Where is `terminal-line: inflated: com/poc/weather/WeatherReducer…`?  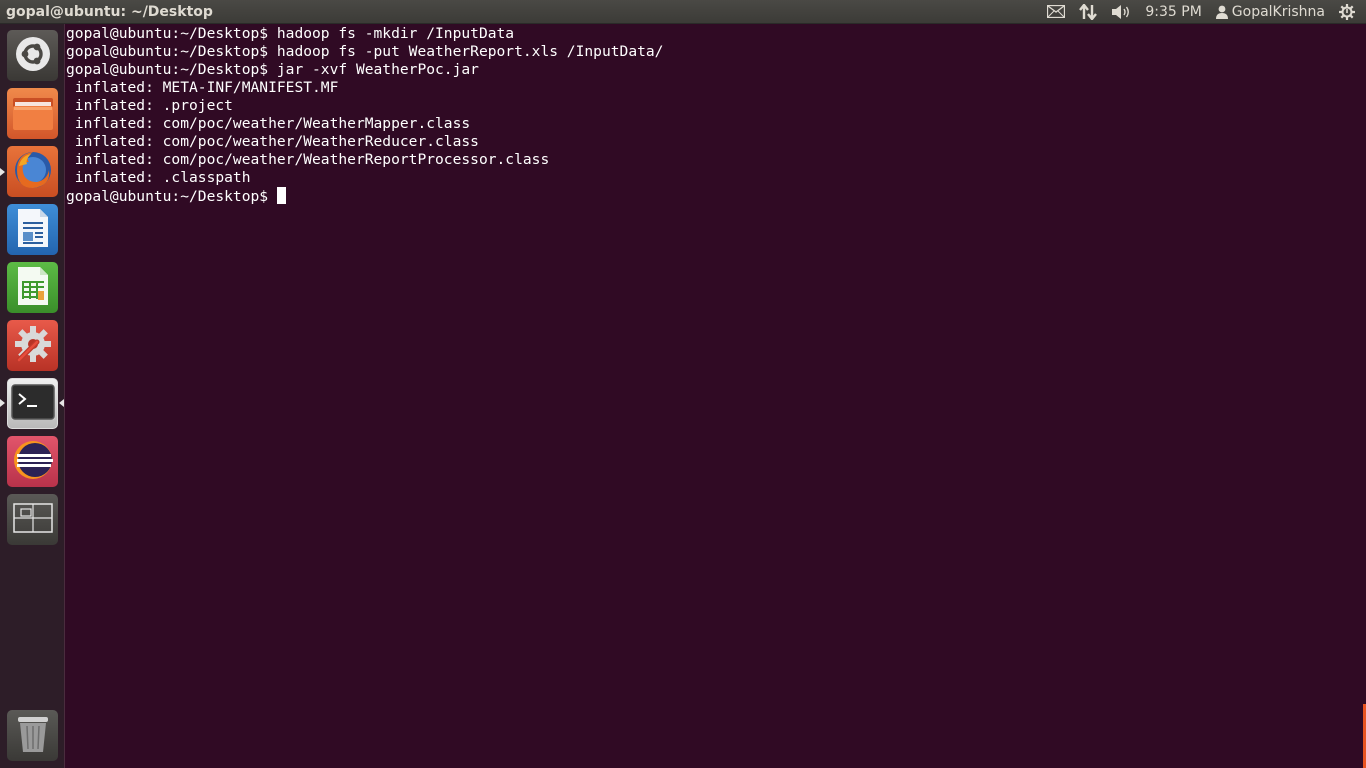 terminal-line: inflated: com/poc/weather/WeatherReducer… is located at coordinates (272, 141).